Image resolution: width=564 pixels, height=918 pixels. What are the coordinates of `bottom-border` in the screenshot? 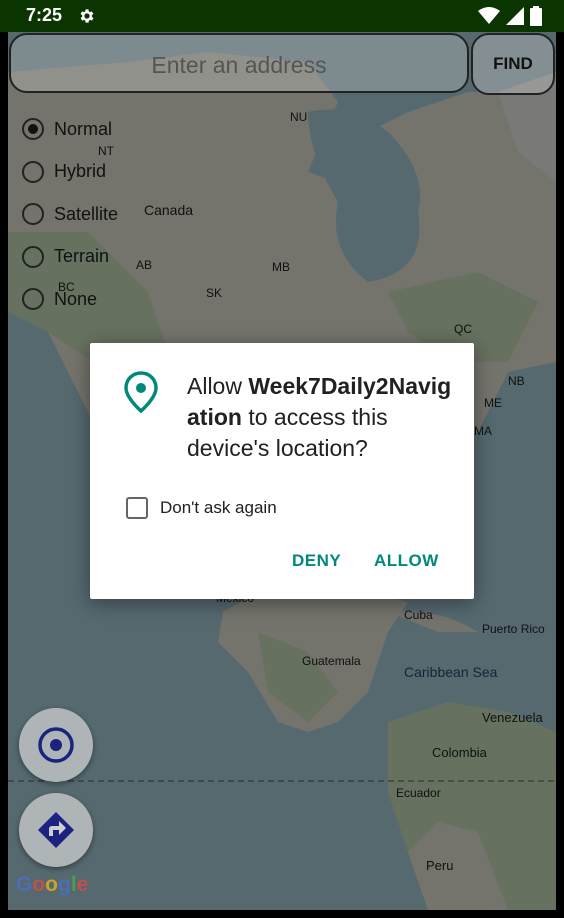 It's located at (282, 914).